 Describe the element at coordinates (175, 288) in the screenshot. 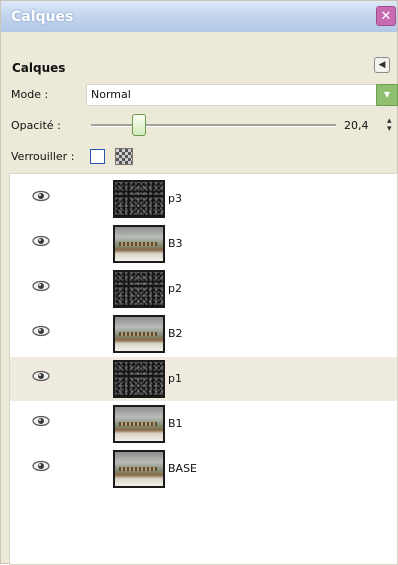

I see `layer-name: p2` at that location.